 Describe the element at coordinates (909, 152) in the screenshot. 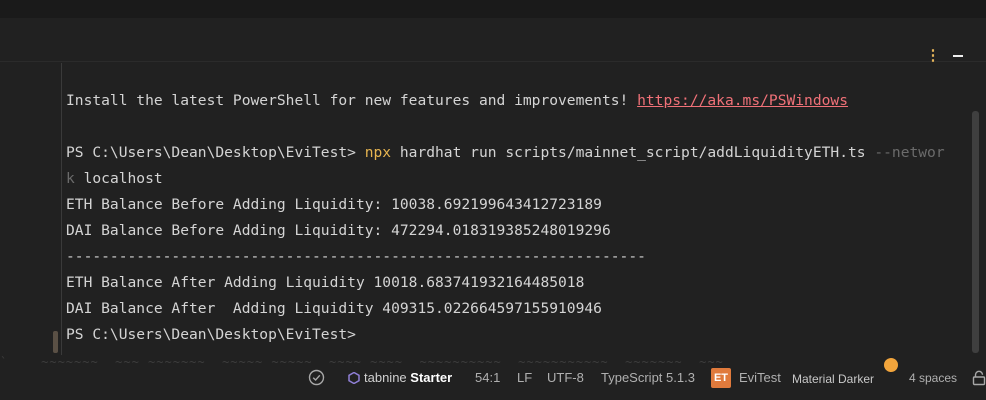

I see `network-flag-part: --networ` at that location.